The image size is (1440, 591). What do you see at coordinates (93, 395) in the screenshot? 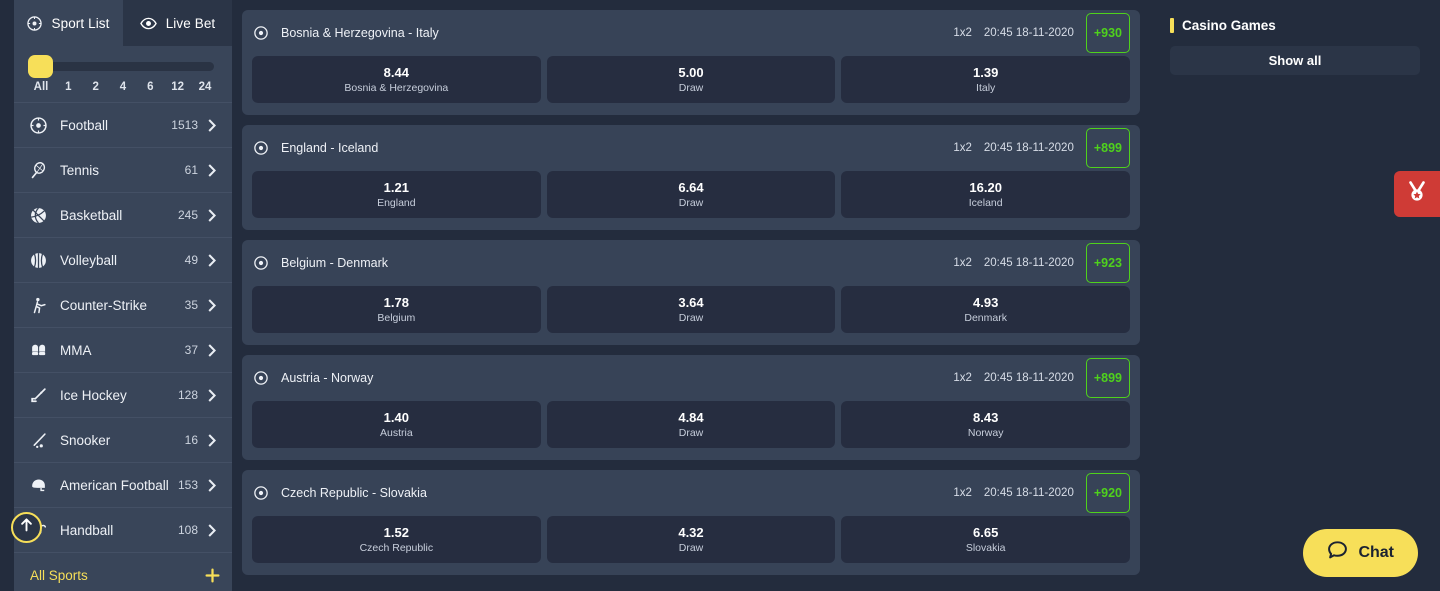
I see `sidebar-item-label: Ice Hockey` at bounding box center [93, 395].